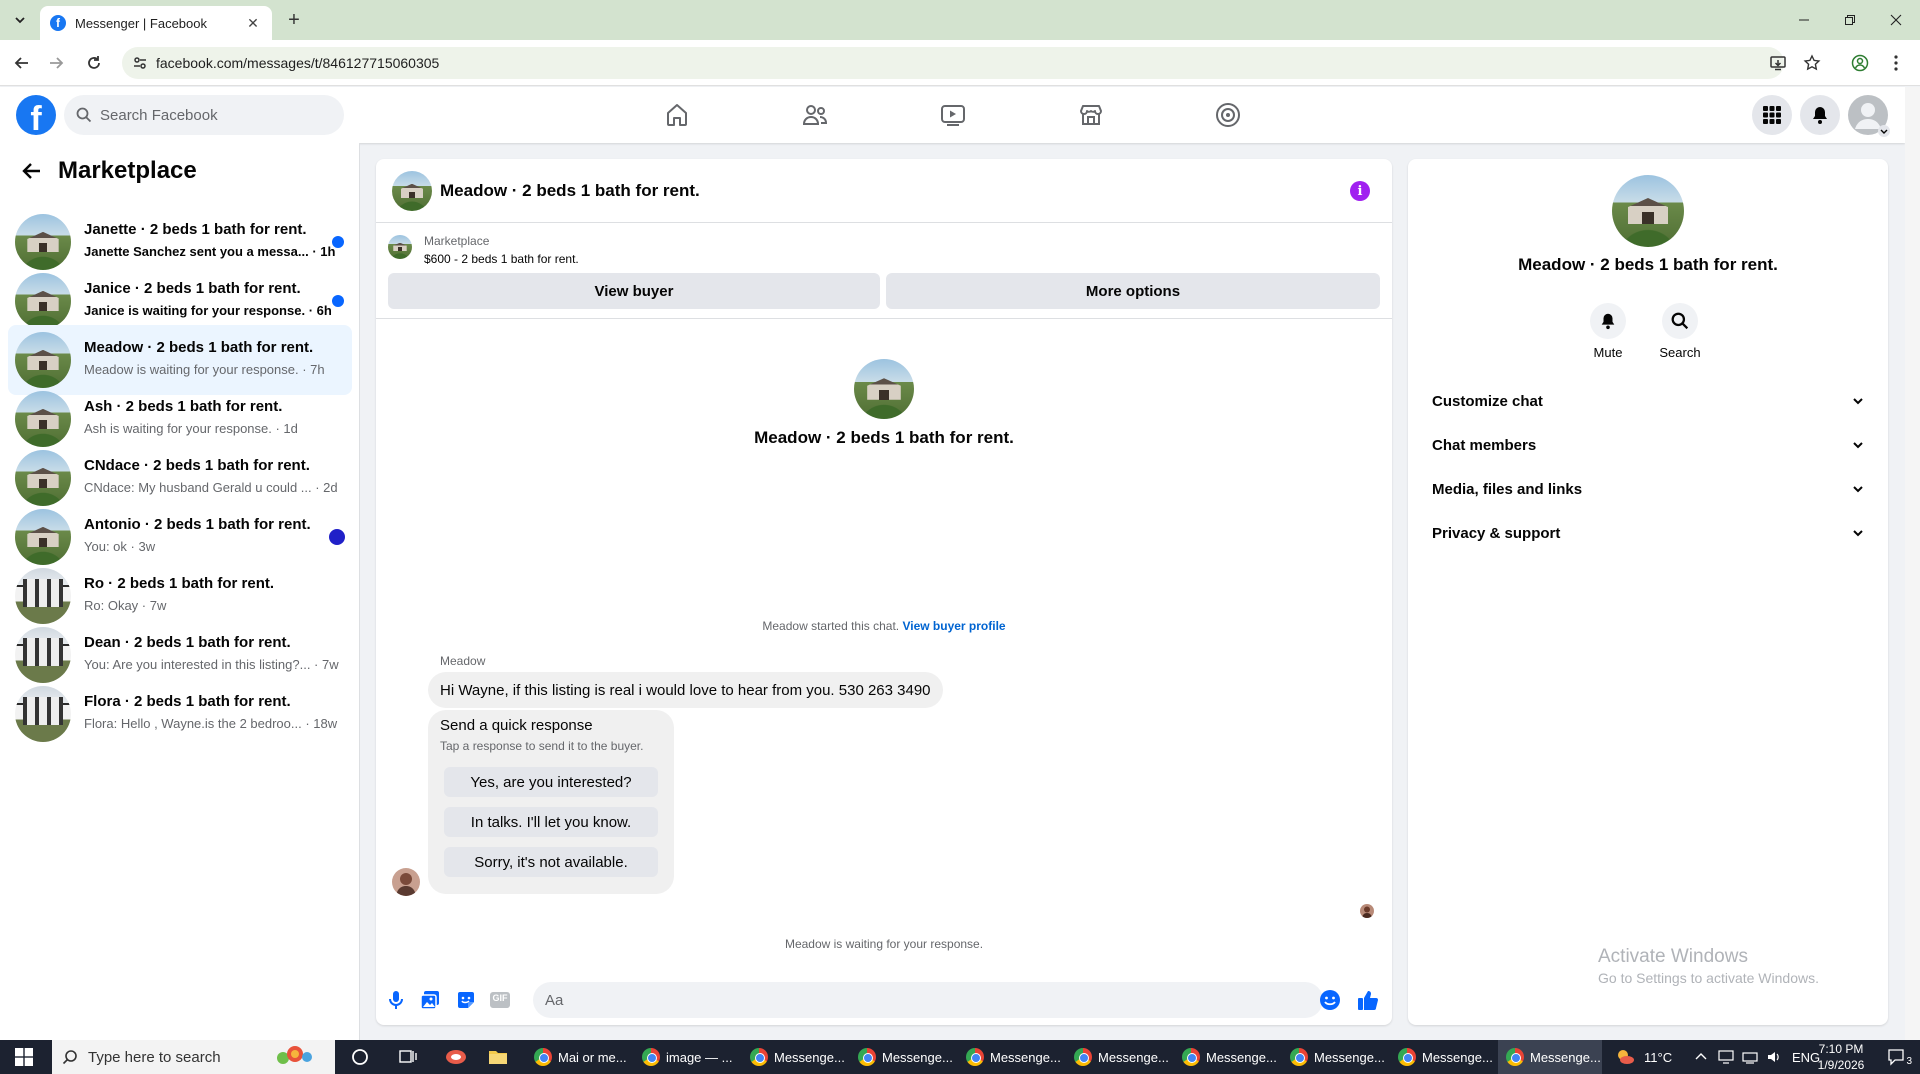 The image size is (1920, 1074). What do you see at coordinates (1330, 1000) in the screenshot?
I see `emoji-button` at bounding box center [1330, 1000].